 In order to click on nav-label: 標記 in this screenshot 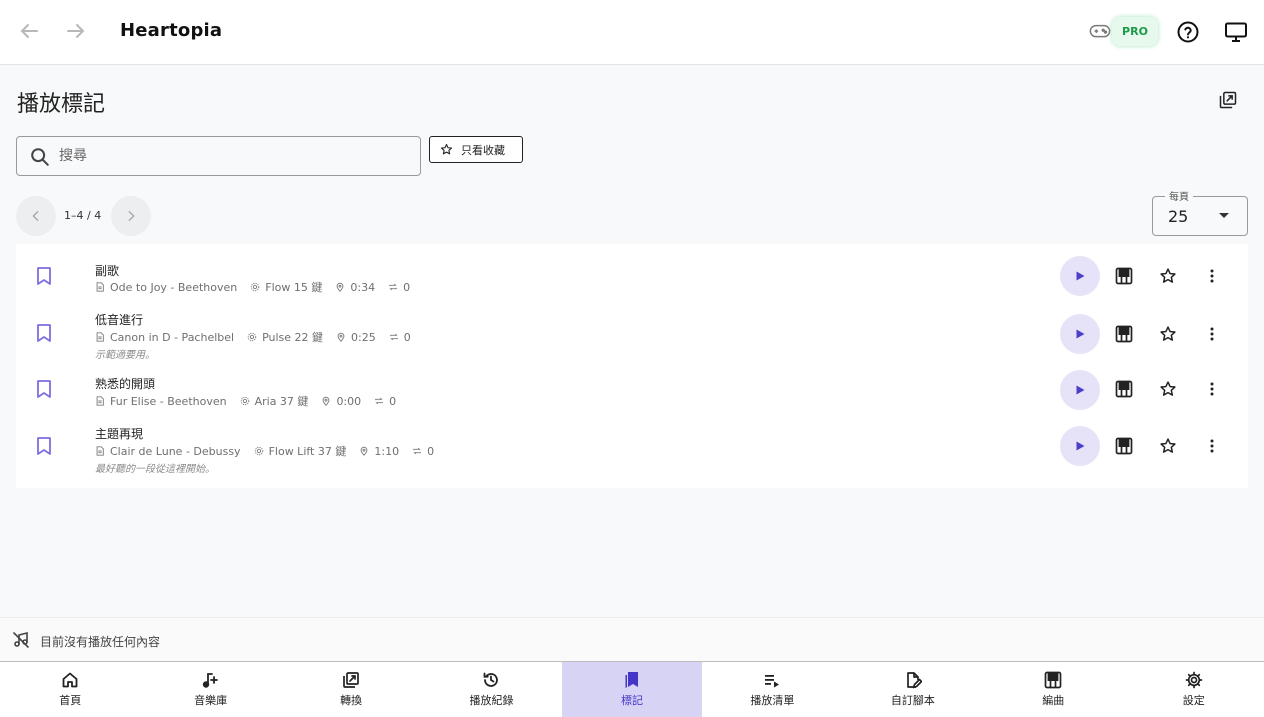, I will do `click(631, 700)`.